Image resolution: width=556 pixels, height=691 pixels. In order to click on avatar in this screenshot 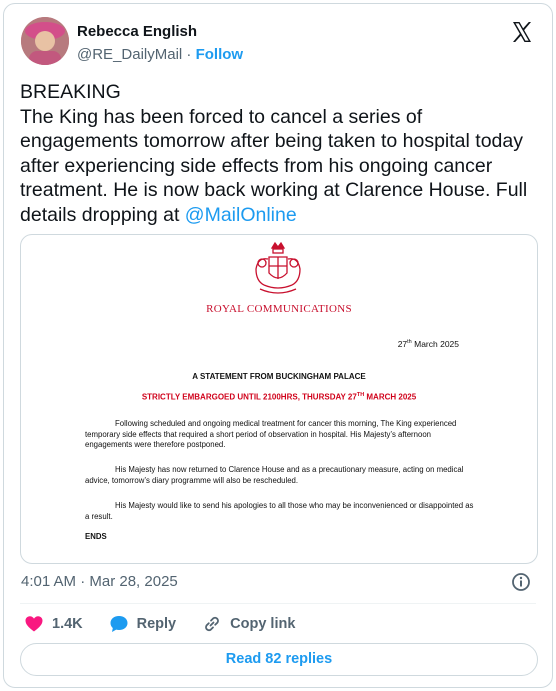, I will do `click(45, 41)`.